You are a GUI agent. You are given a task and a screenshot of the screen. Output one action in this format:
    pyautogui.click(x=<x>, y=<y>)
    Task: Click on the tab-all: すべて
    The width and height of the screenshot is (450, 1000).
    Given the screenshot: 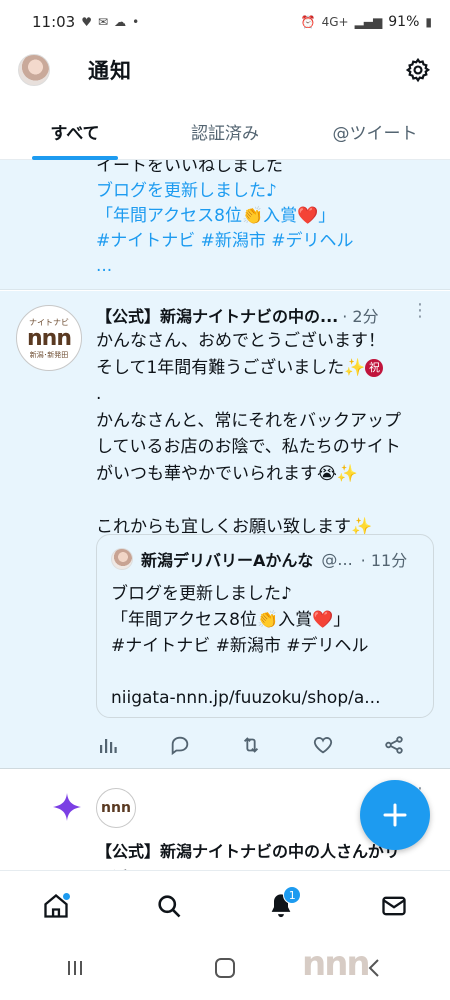 What is the action you would take?
    pyautogui.click(x=75, y=132)
    